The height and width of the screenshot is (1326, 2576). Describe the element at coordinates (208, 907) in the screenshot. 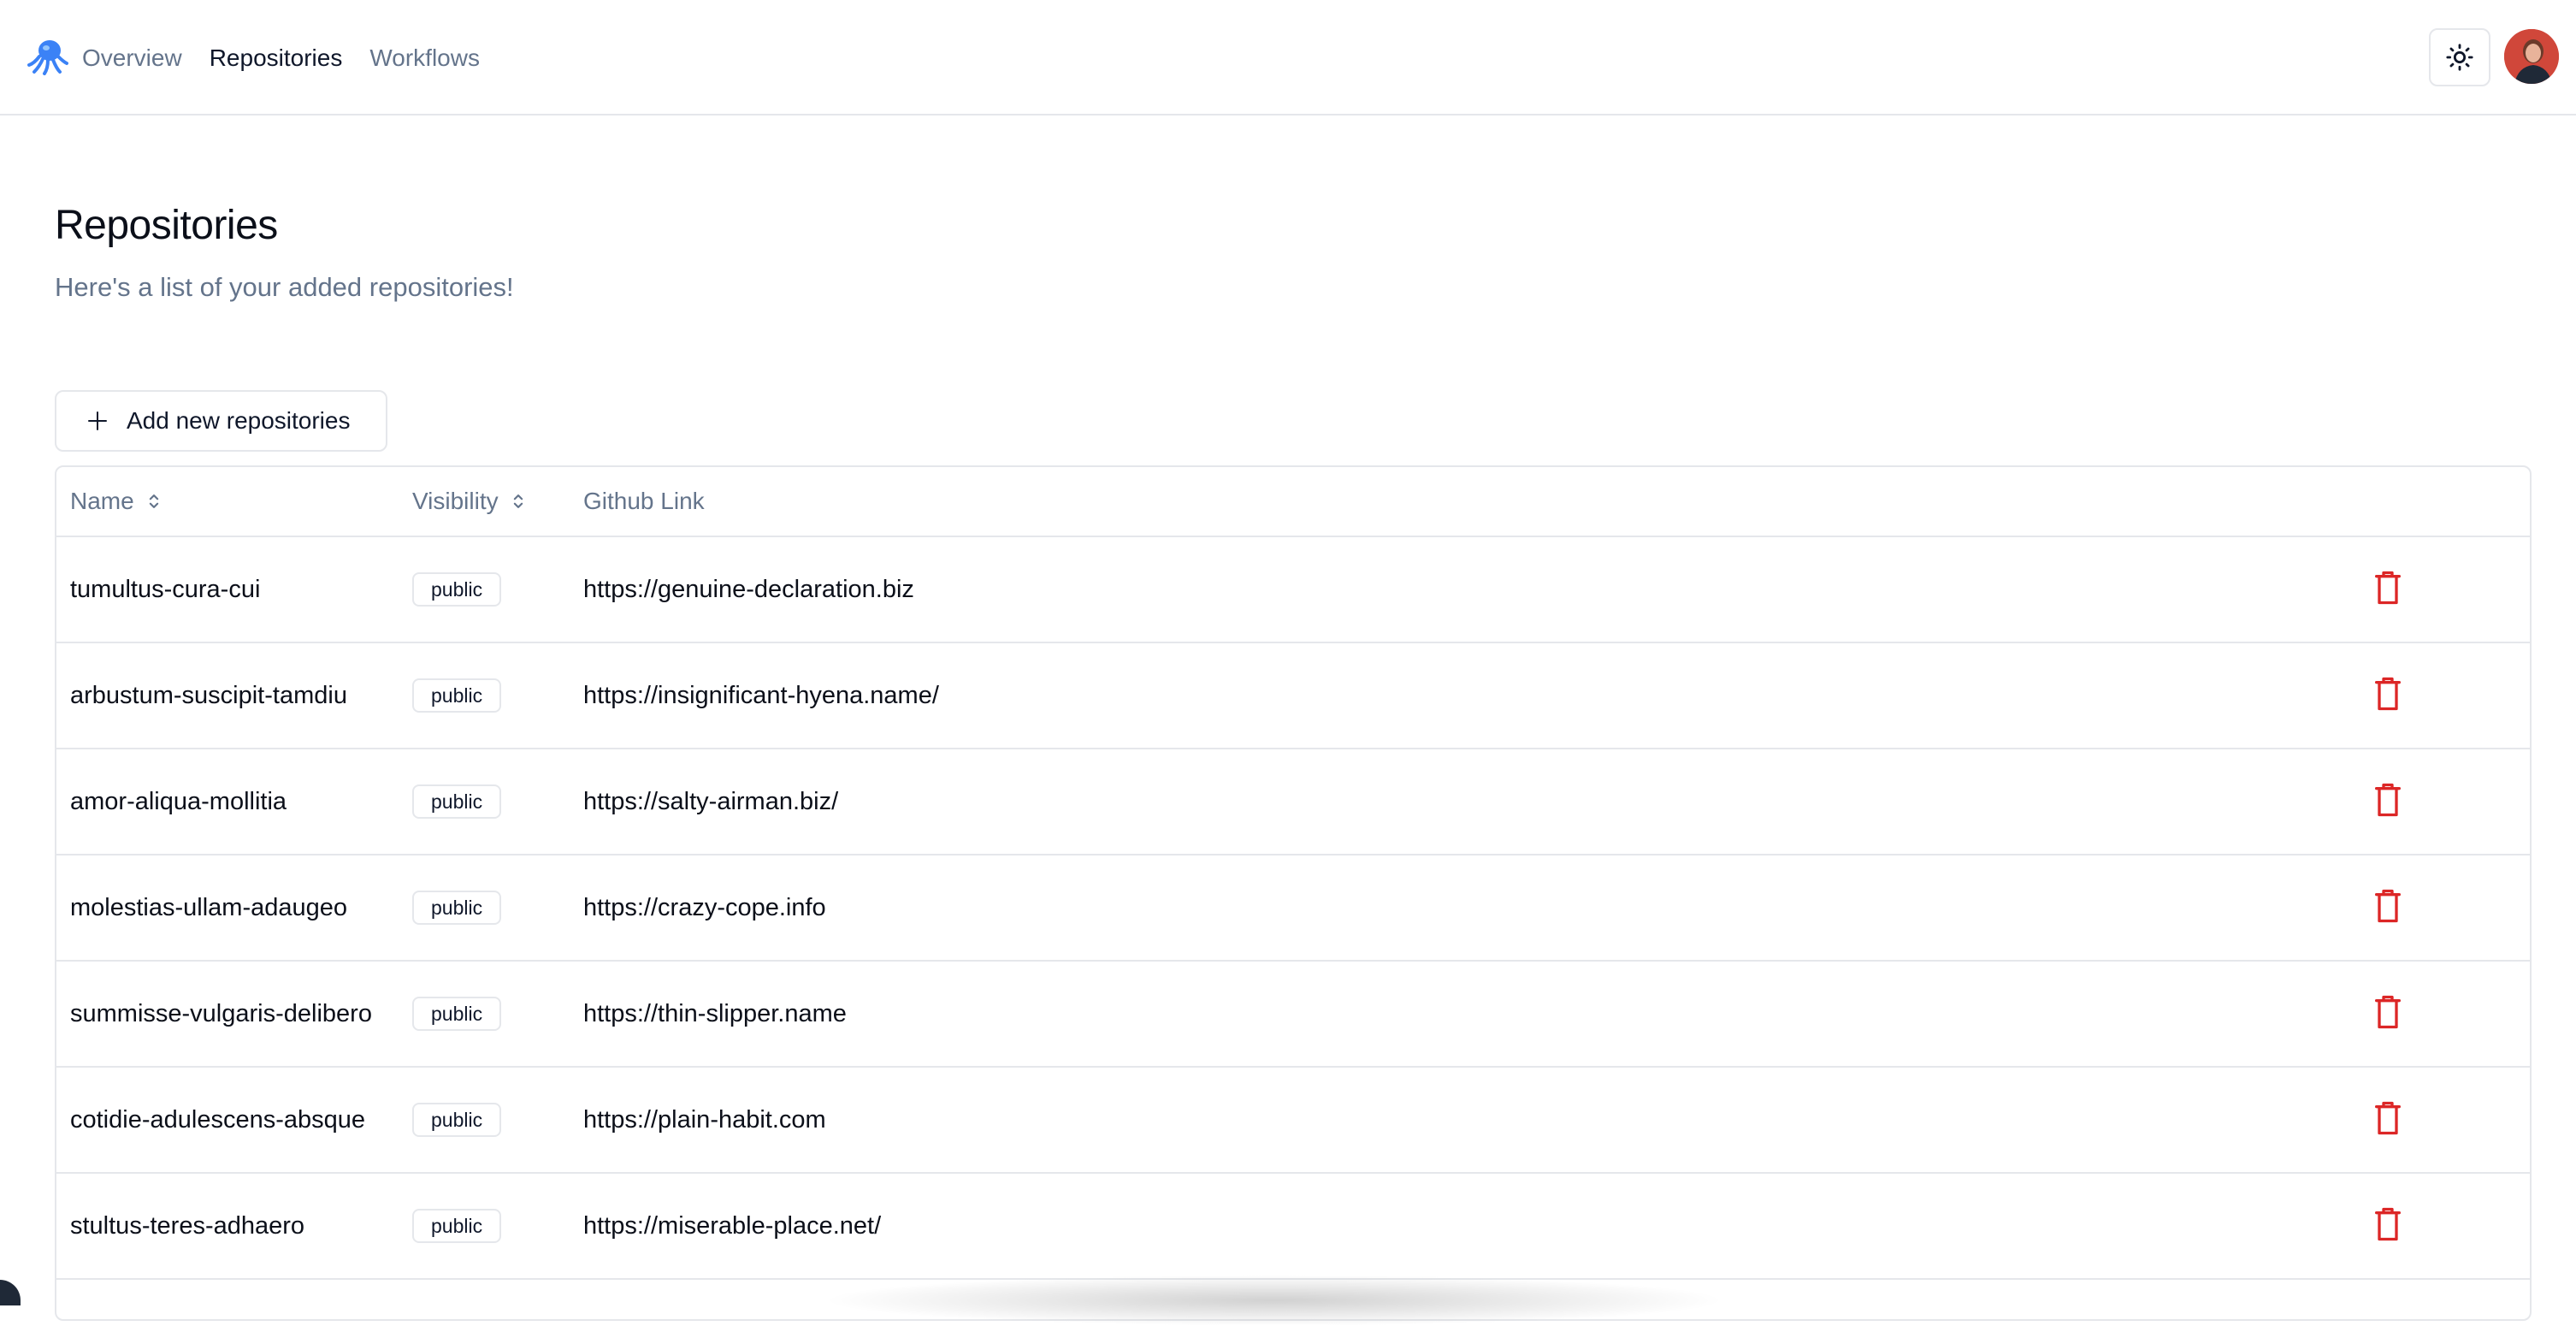

I see `repo-name: molestias-ullam-adaugeo` at that location.